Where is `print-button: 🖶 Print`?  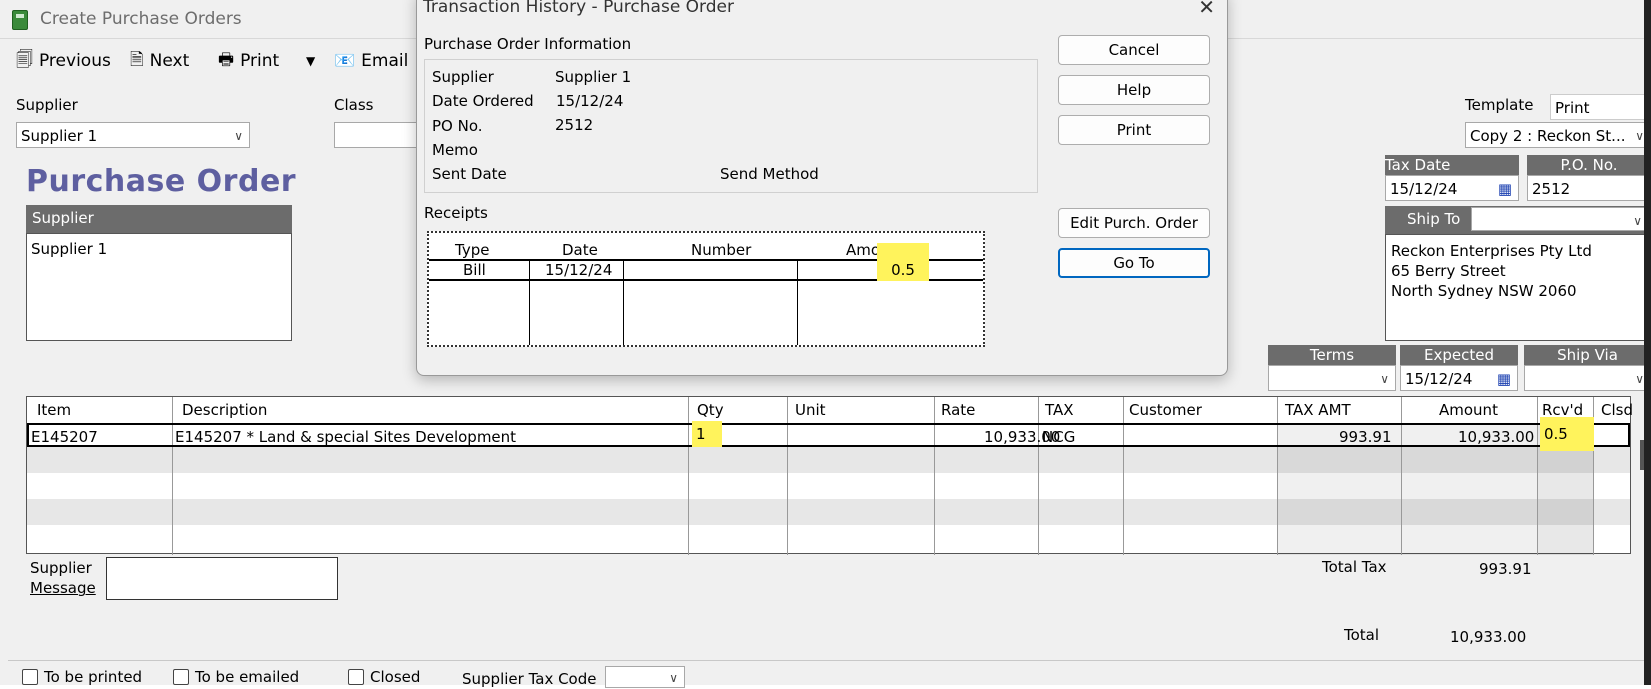
print-button: 🖶 Print is located at coordinates (248, 61).